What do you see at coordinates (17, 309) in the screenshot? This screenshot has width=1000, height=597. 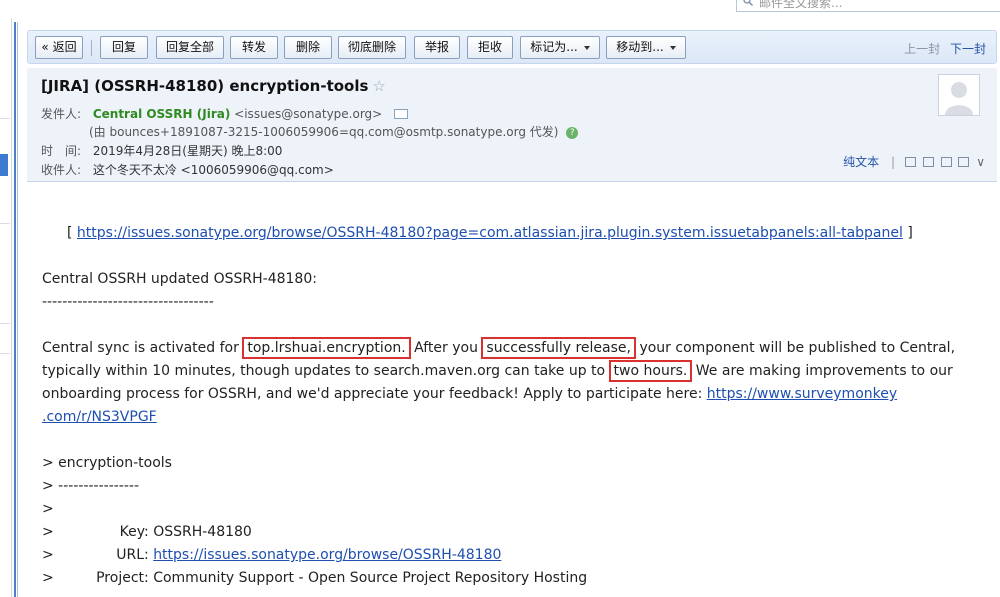 I see `main-frame-border-inner` at bounding box center [17, 309].